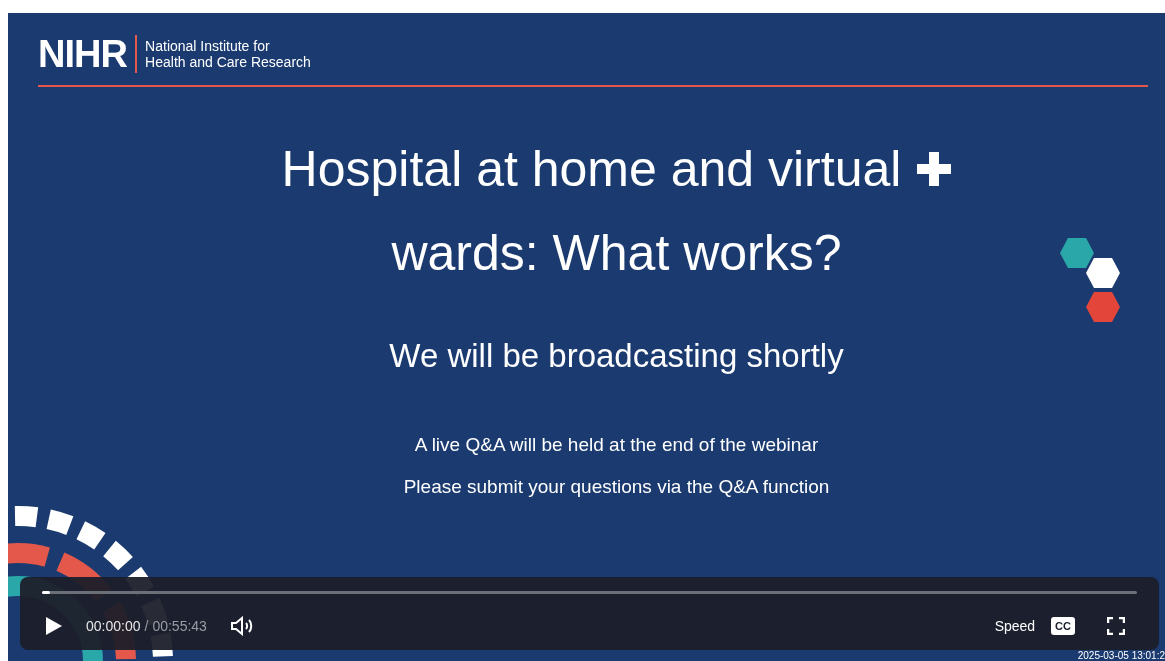  What do you see at coordinates (1116, 626) in the screenshot?
I see `fullscreen-button` at bounding box center [1116, 626].